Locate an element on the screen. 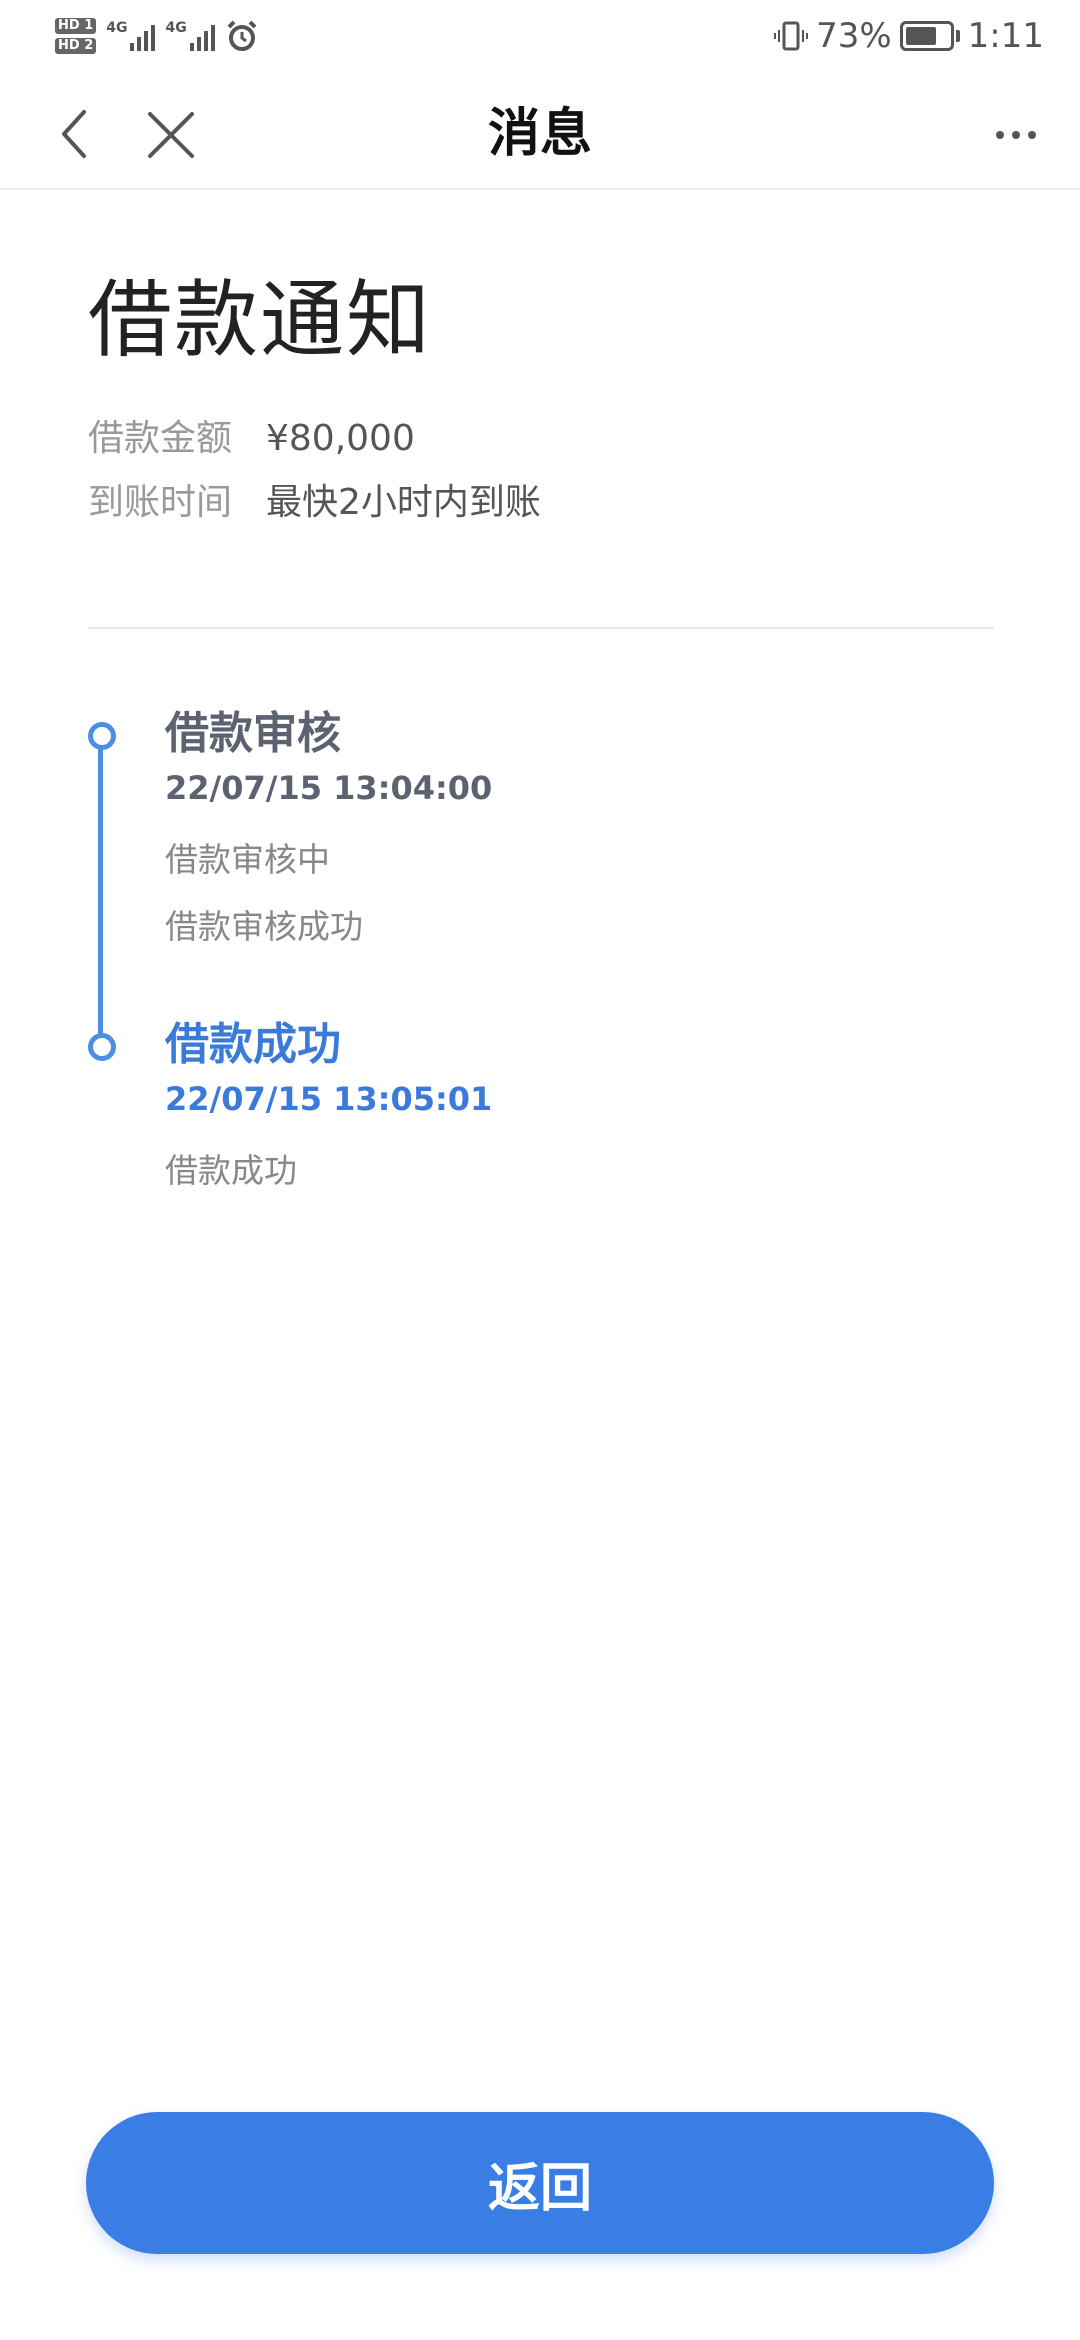 This screenshot has height=2340, width=1080. step-description: 借款审核中 is located at coordinates (247, 859).